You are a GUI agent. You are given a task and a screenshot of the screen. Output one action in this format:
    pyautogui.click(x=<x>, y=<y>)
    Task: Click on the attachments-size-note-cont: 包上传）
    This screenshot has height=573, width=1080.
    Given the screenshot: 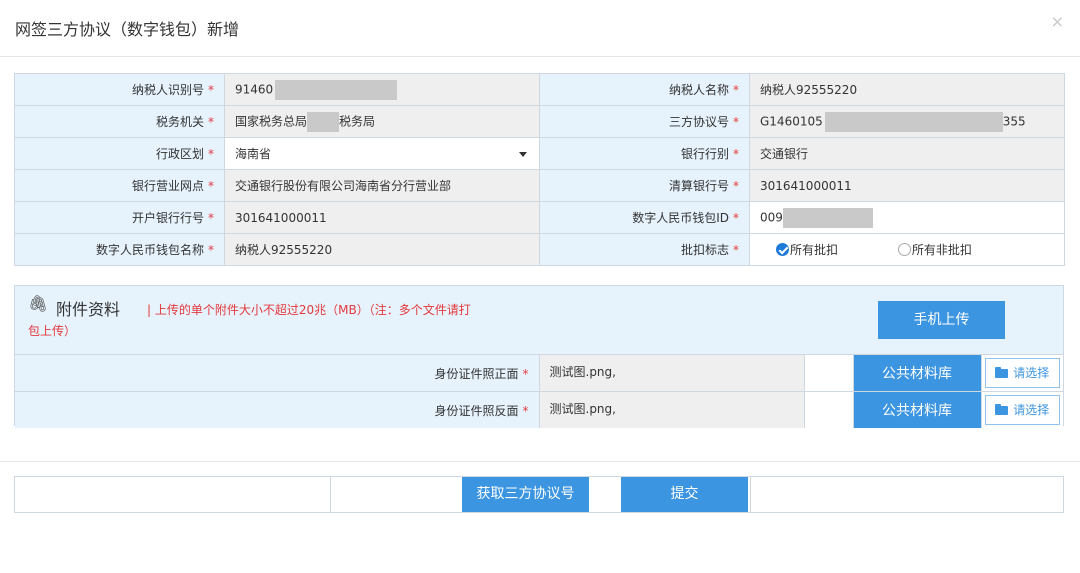 What is the action you would take?
    pyautogui.click(x=52, y=331)
    